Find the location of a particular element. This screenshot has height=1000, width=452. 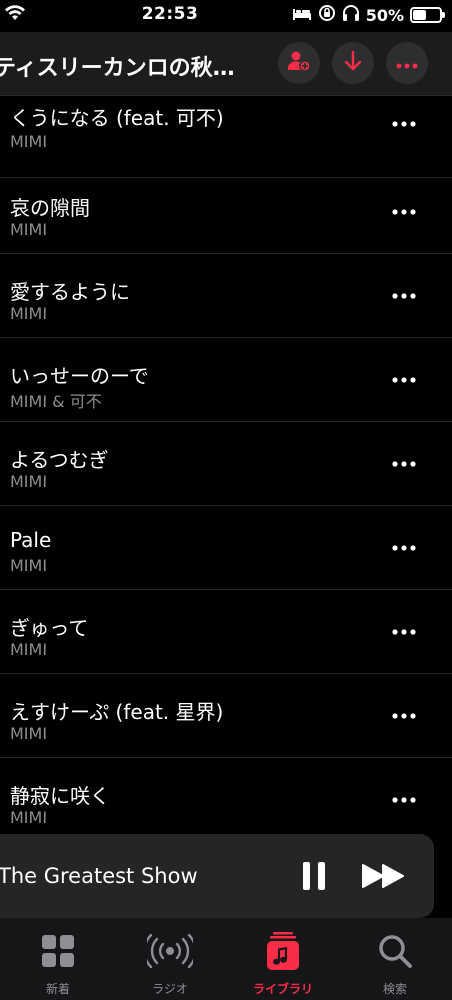

track-row: えすけーぷ (feat. 星界) MIMI is located at coordinates (226, 716).